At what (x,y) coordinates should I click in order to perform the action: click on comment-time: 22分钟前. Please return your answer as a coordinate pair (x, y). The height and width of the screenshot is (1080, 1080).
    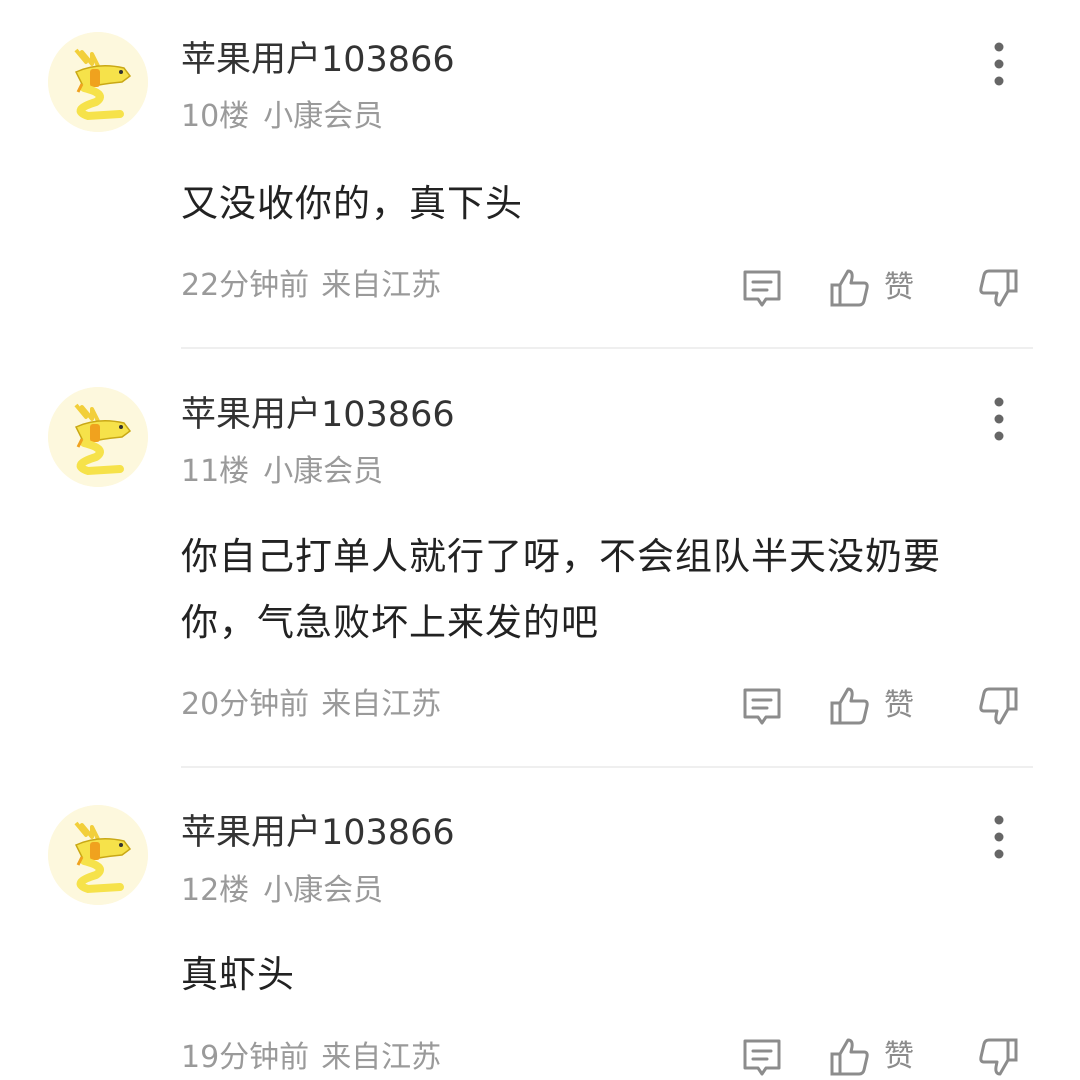
    Looking at the image, I should click on (245, 285).